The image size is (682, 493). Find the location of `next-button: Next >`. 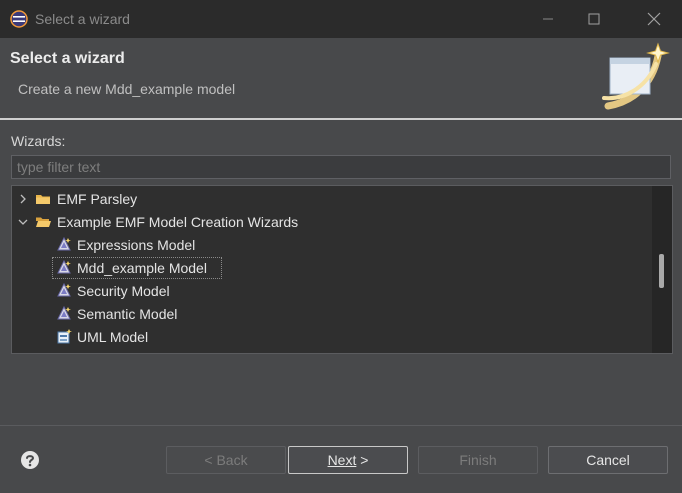

next-button: Next > is located at coordinates (348, 460).